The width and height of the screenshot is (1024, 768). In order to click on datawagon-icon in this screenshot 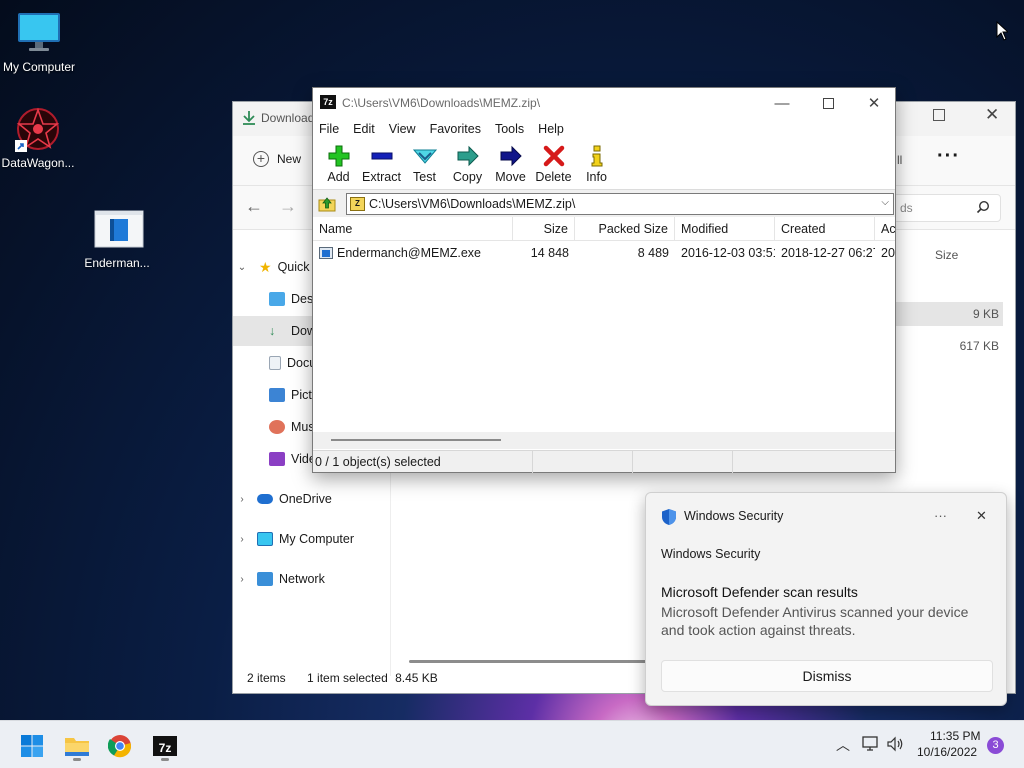, I will do `click(38, 129)`.